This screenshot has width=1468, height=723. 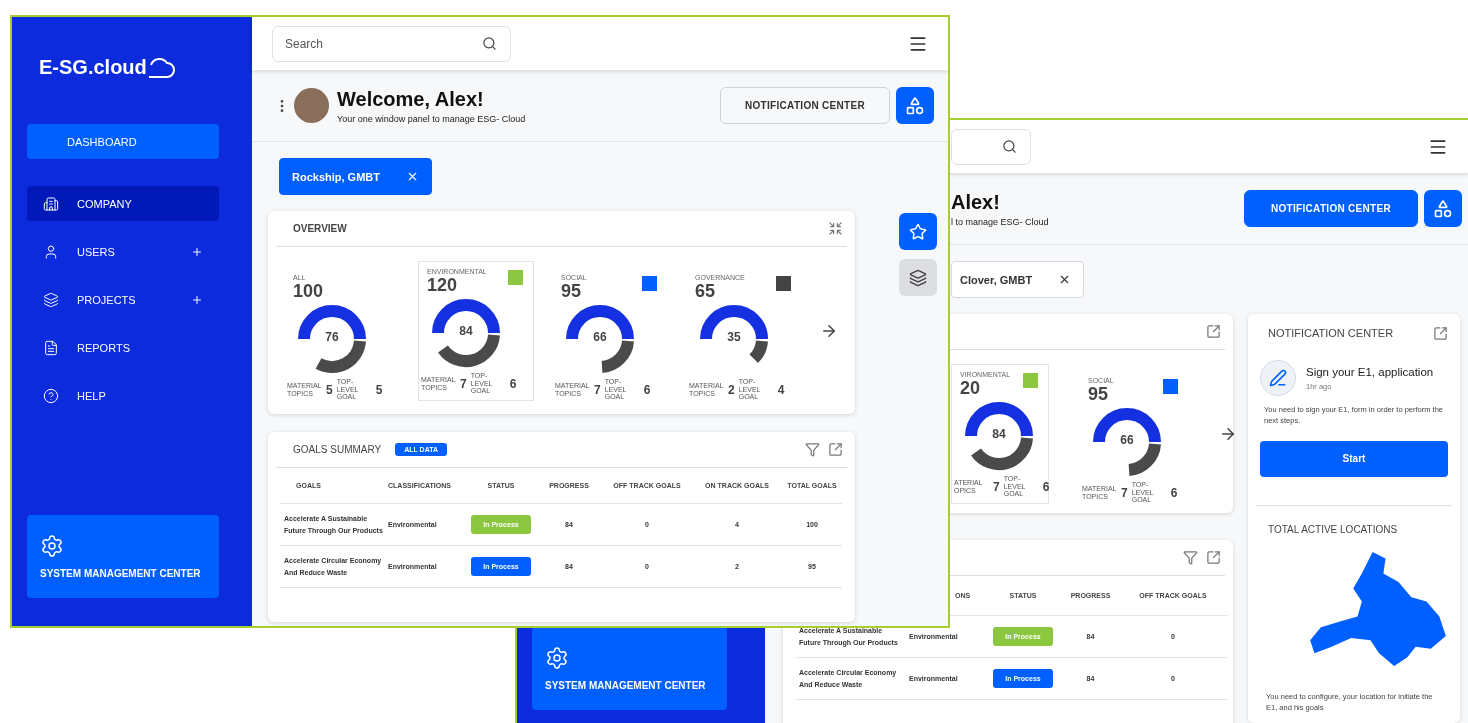 What do you see at coordinates (731, 389) in the screenshot?
I see `stat-value: 2` at bounding box center [731, 389].